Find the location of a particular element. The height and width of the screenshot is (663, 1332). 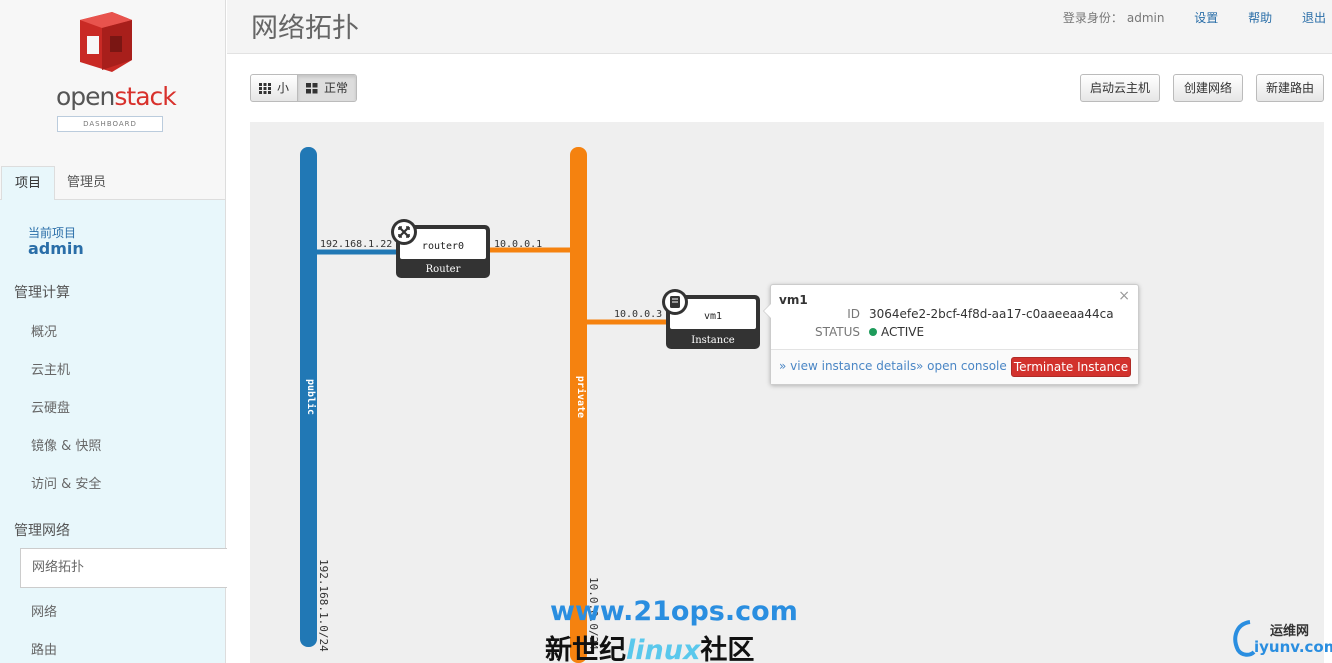

current-project-value: admin is located at coordinates (56, 248).